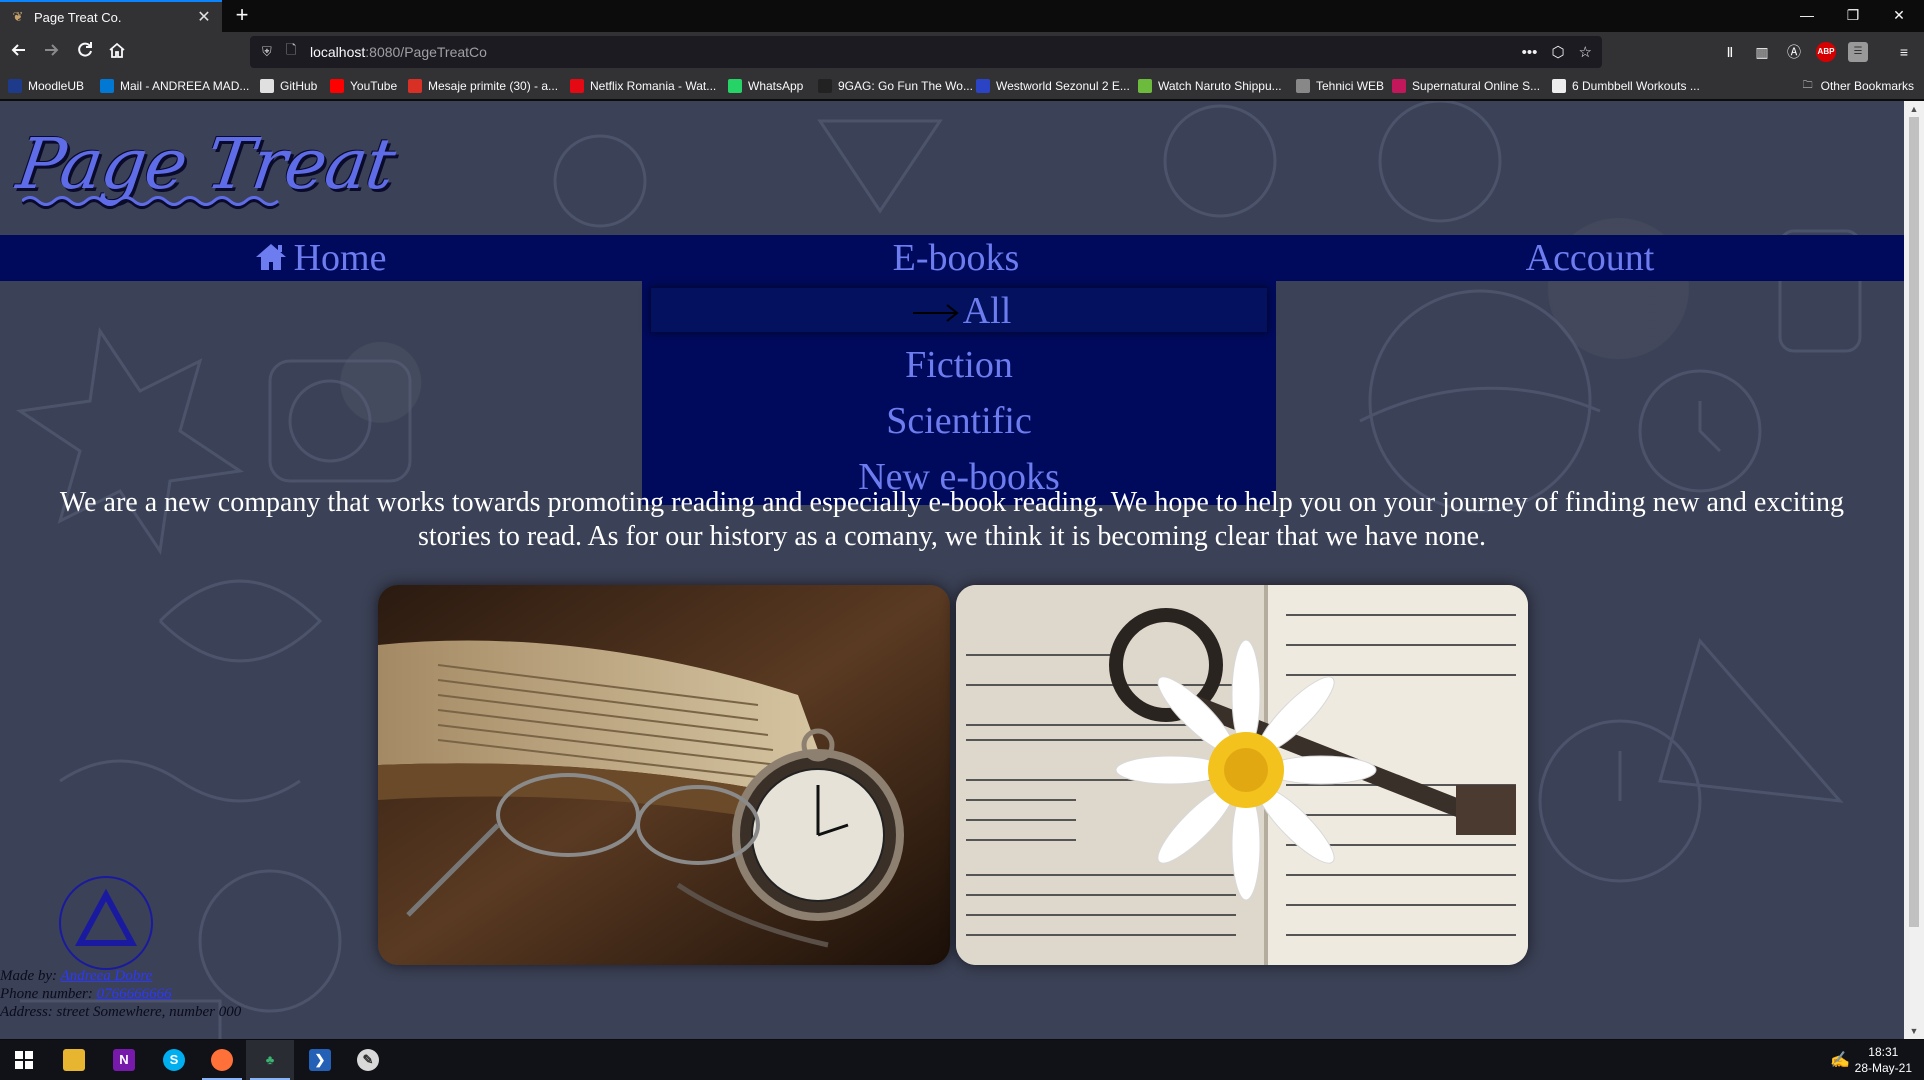  Describe the element at coordinates (1340, 86) in the screenshot. I see `bookmark-item: Tehnici WEB` at that location.